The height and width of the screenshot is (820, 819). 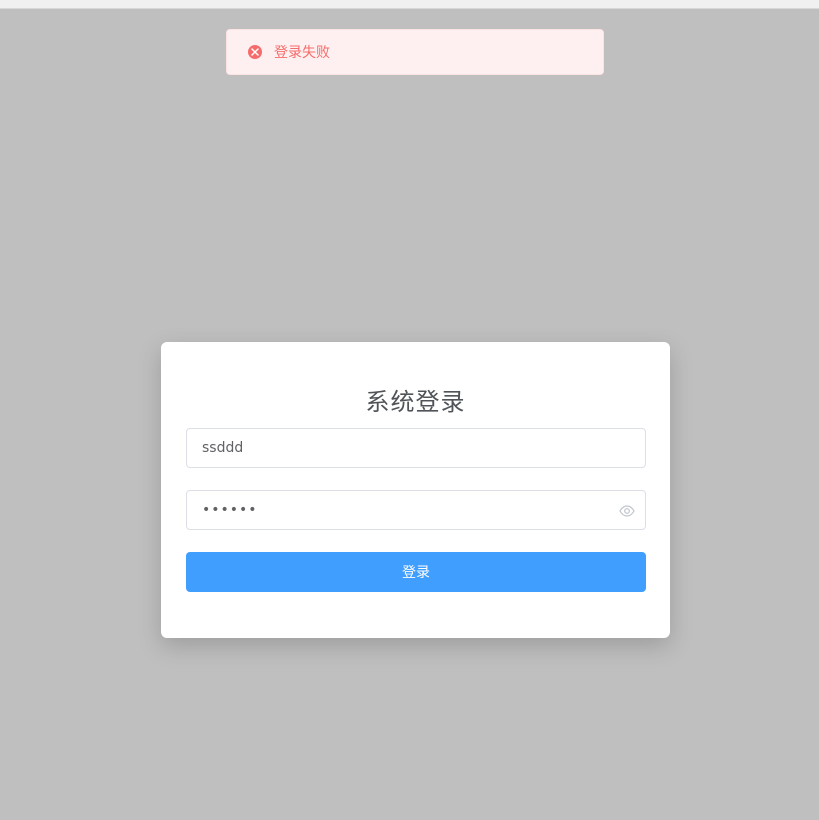 What do you see at coordinates (415, 52) in the screenshot?
I see `error-toast: 登录失败` at bounding box center [415, 52].